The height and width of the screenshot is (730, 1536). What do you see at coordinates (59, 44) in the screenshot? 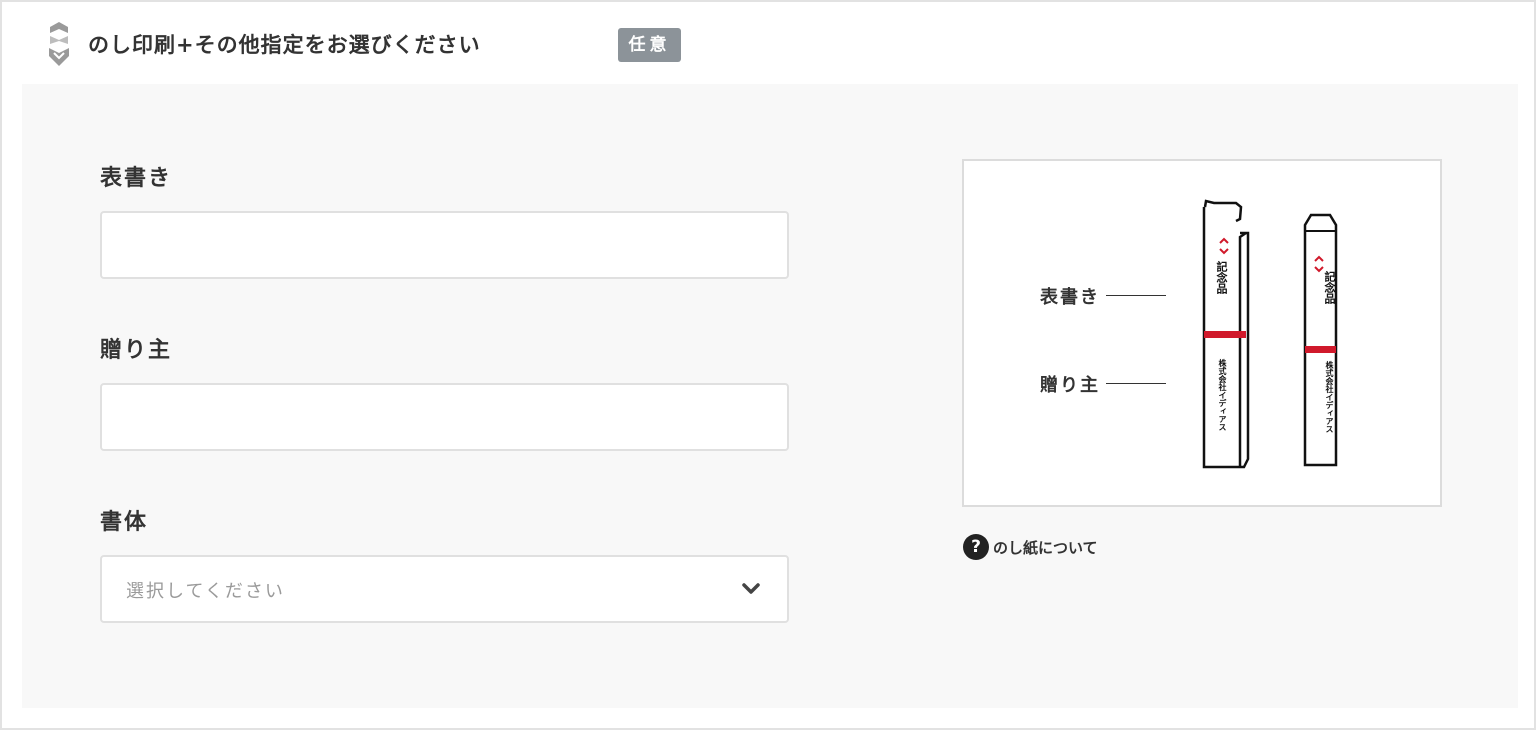
I see `noshi-logo-icon` at bounding box center [59, 44].